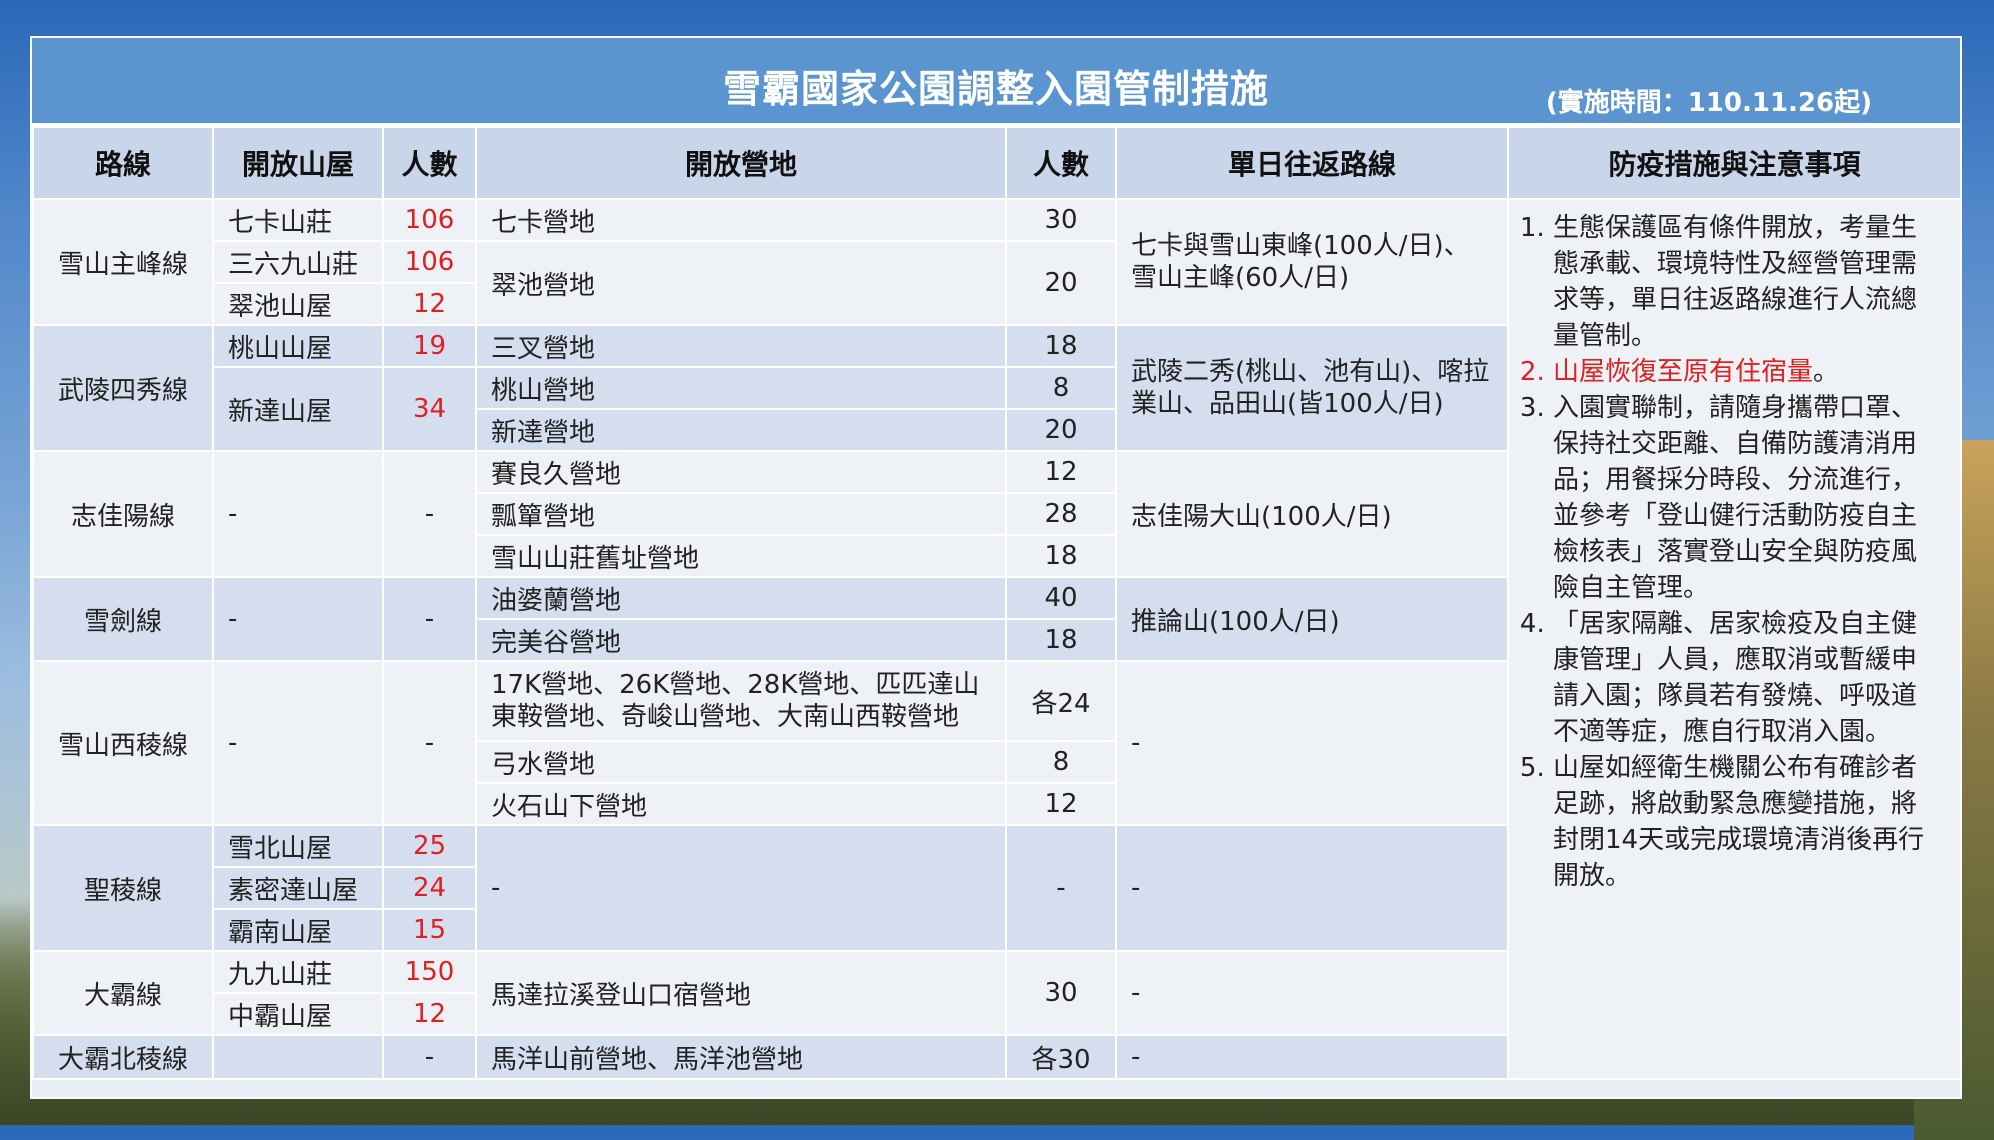  Describe the element at coordinates (1312, 388) in the screenshot. I see `day-route-cell: 武陵二秀(桃山、池有山)、喀拉業山、品田山(皆100人/日)` at that location.